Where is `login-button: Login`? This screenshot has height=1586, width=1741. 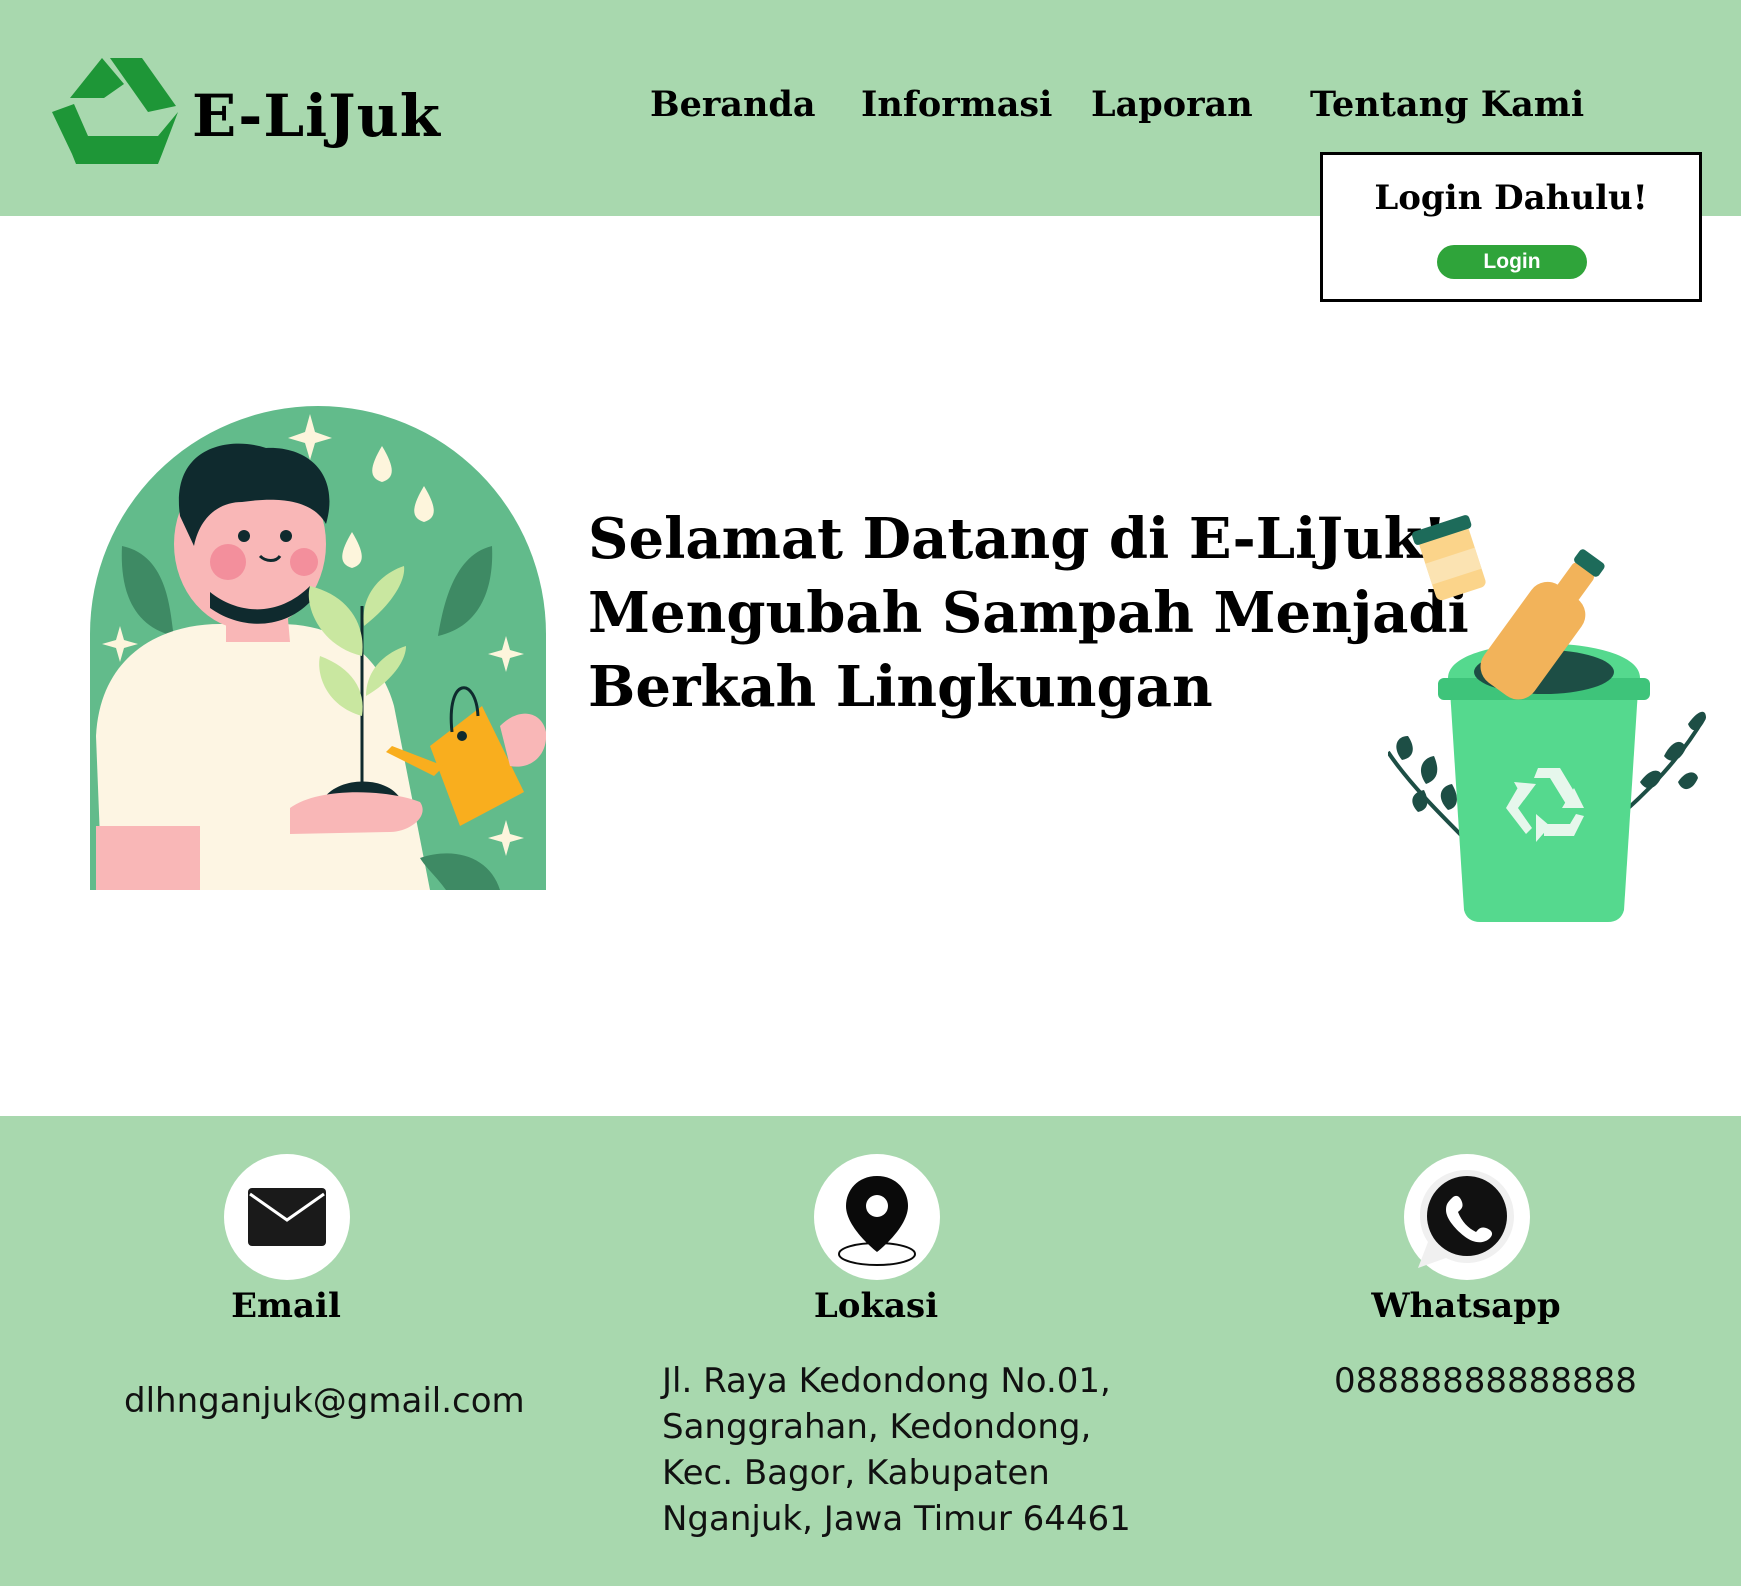
login-button: Login is located at coordinates (1512, 262).